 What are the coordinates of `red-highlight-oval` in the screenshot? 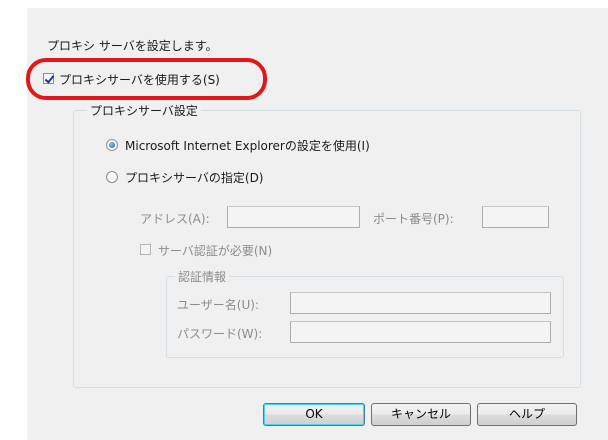 It's located at (146, 79).